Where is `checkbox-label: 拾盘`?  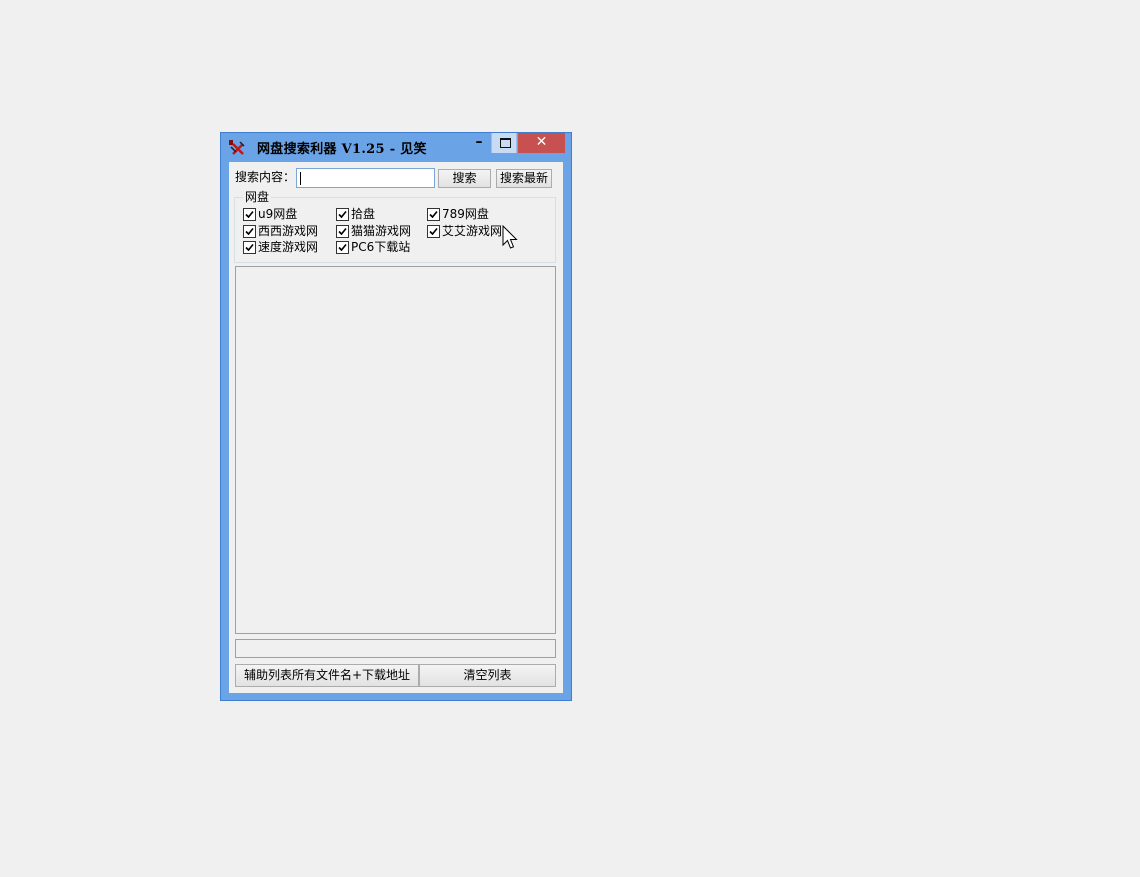
checkbox-label: 拾盘 is located at coordinates (363, 214).